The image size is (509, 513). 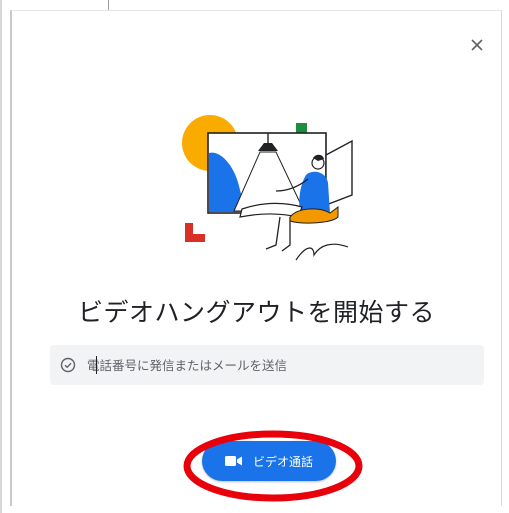 What do you see at coordinates (68, 365) in the screenshot?
I see `check-circle-icon` at bounding box center [68, 365].